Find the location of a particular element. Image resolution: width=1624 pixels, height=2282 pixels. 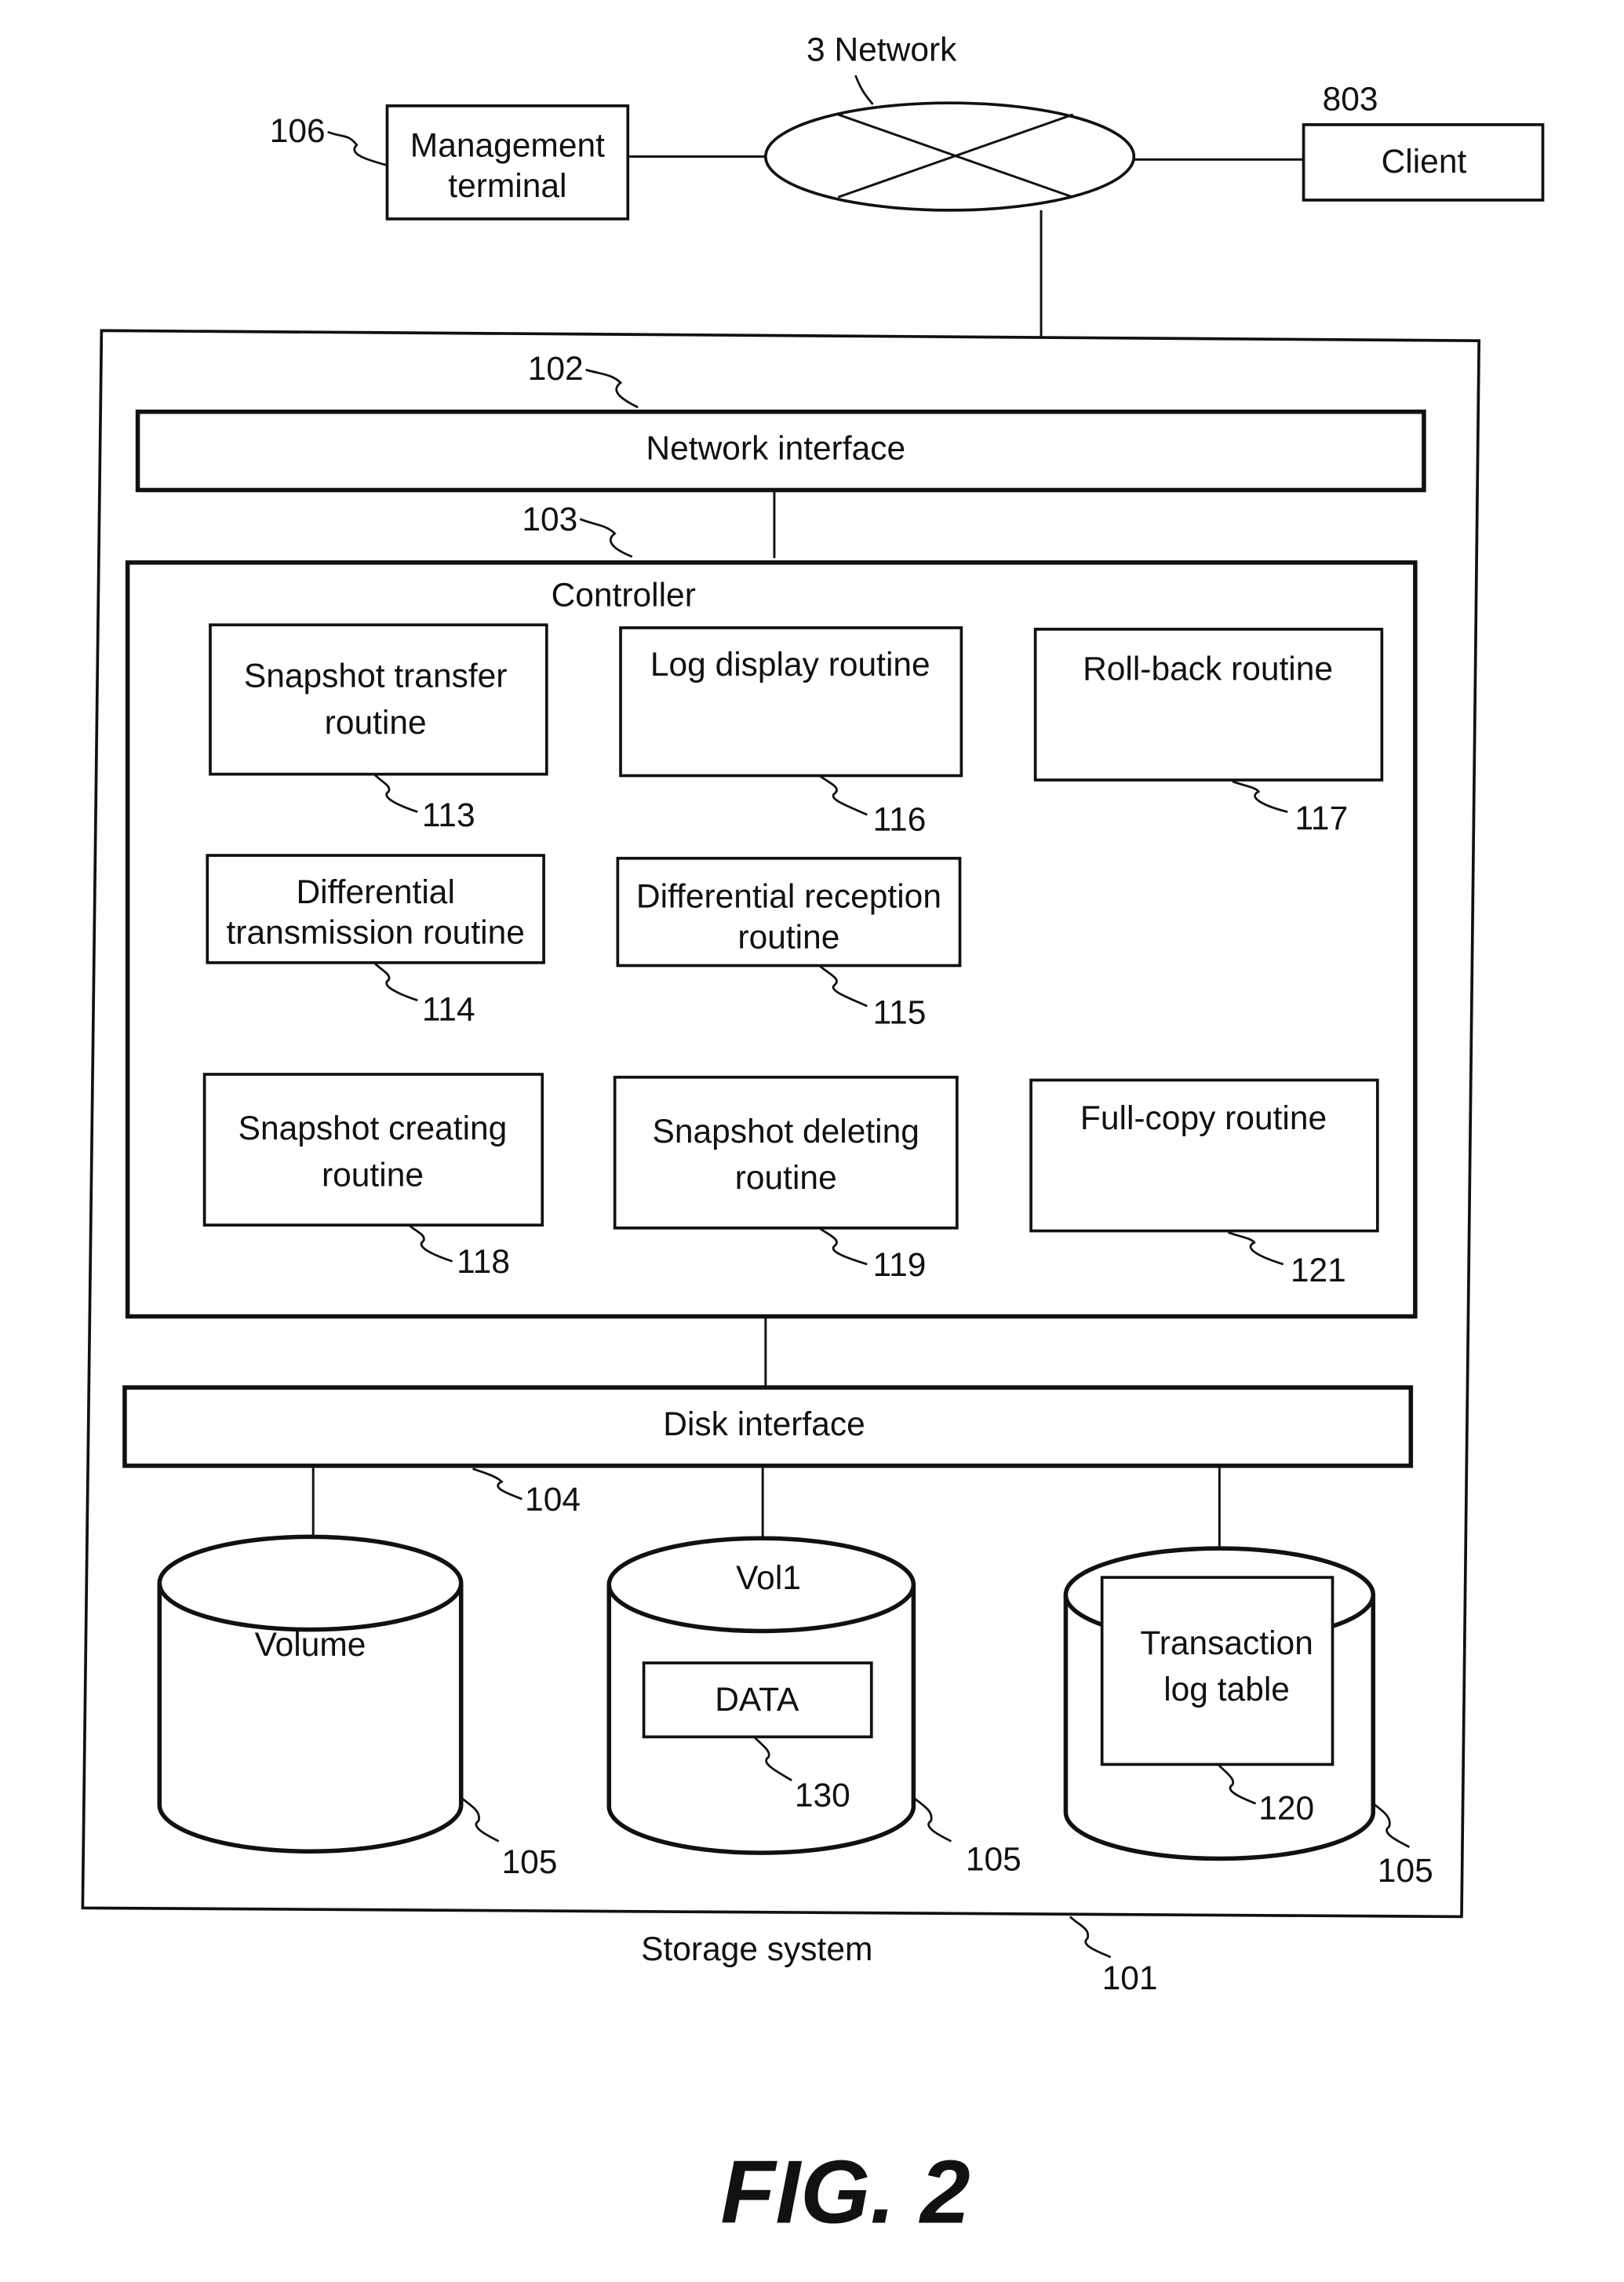

volume-ref: 105 is located at coordinates (529, 1862).